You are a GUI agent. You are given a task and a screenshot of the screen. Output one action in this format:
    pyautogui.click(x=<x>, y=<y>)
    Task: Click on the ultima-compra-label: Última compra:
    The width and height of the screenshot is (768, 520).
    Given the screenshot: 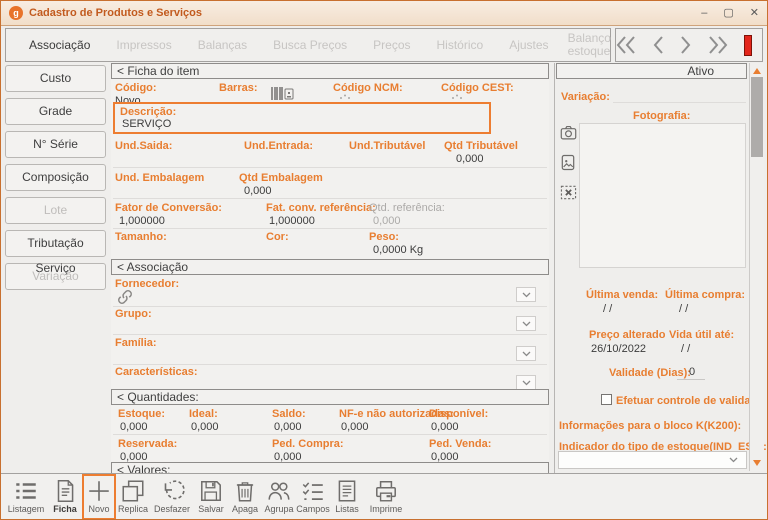 What is the action you would take?
    pyautogui.click(x=705, y=295)
    